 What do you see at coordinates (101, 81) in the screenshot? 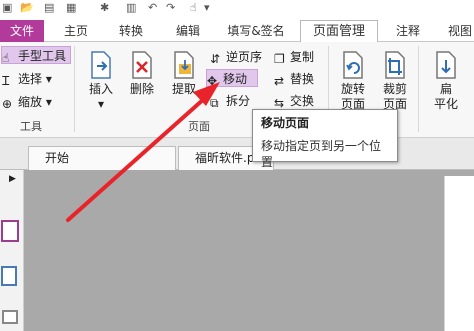
I see `insert-button: 插入 ▾` at bounding box center [101, 81].